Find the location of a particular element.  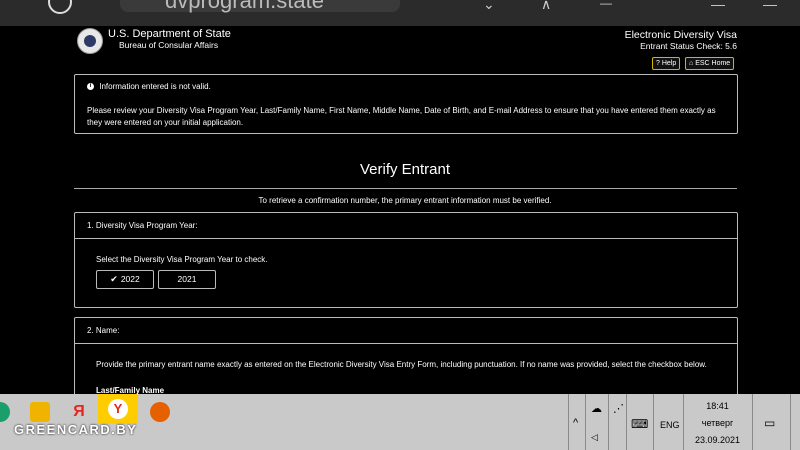

clock-date: 23.09.2021 is located at coordinates (717, 440).